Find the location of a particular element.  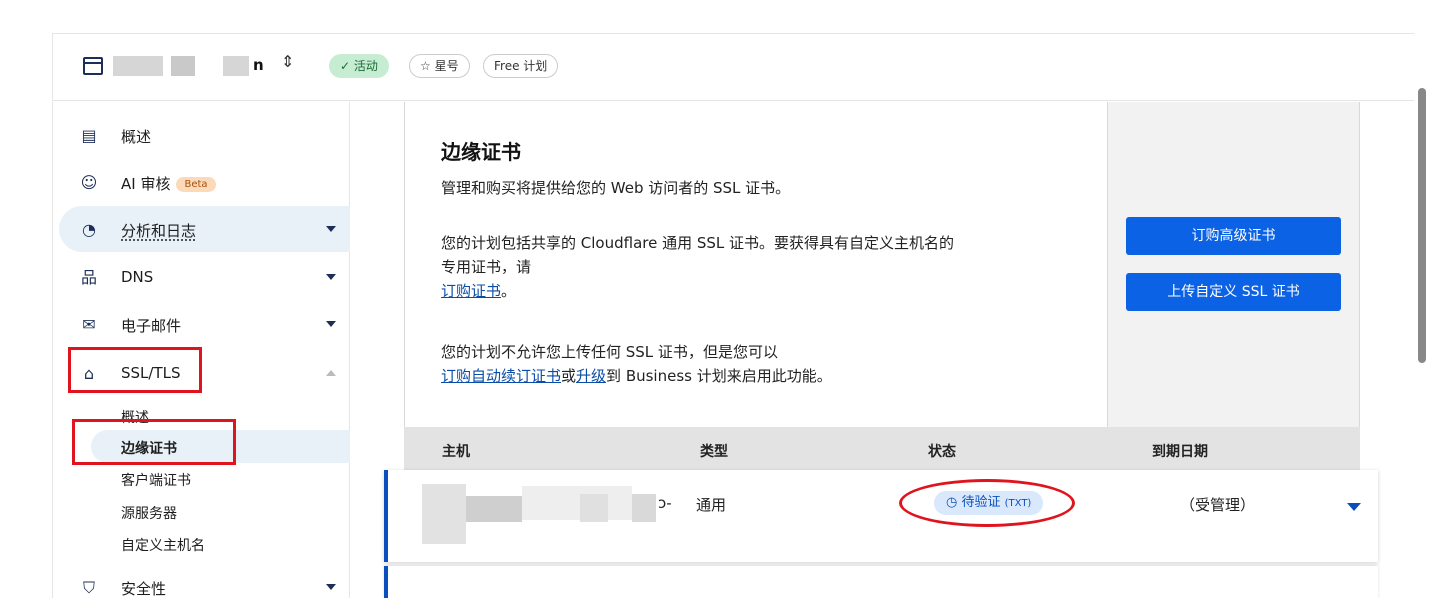

sidebar-item-ai-audit: ☺ AI 审核 Beta is located at coordinates (201, 182).